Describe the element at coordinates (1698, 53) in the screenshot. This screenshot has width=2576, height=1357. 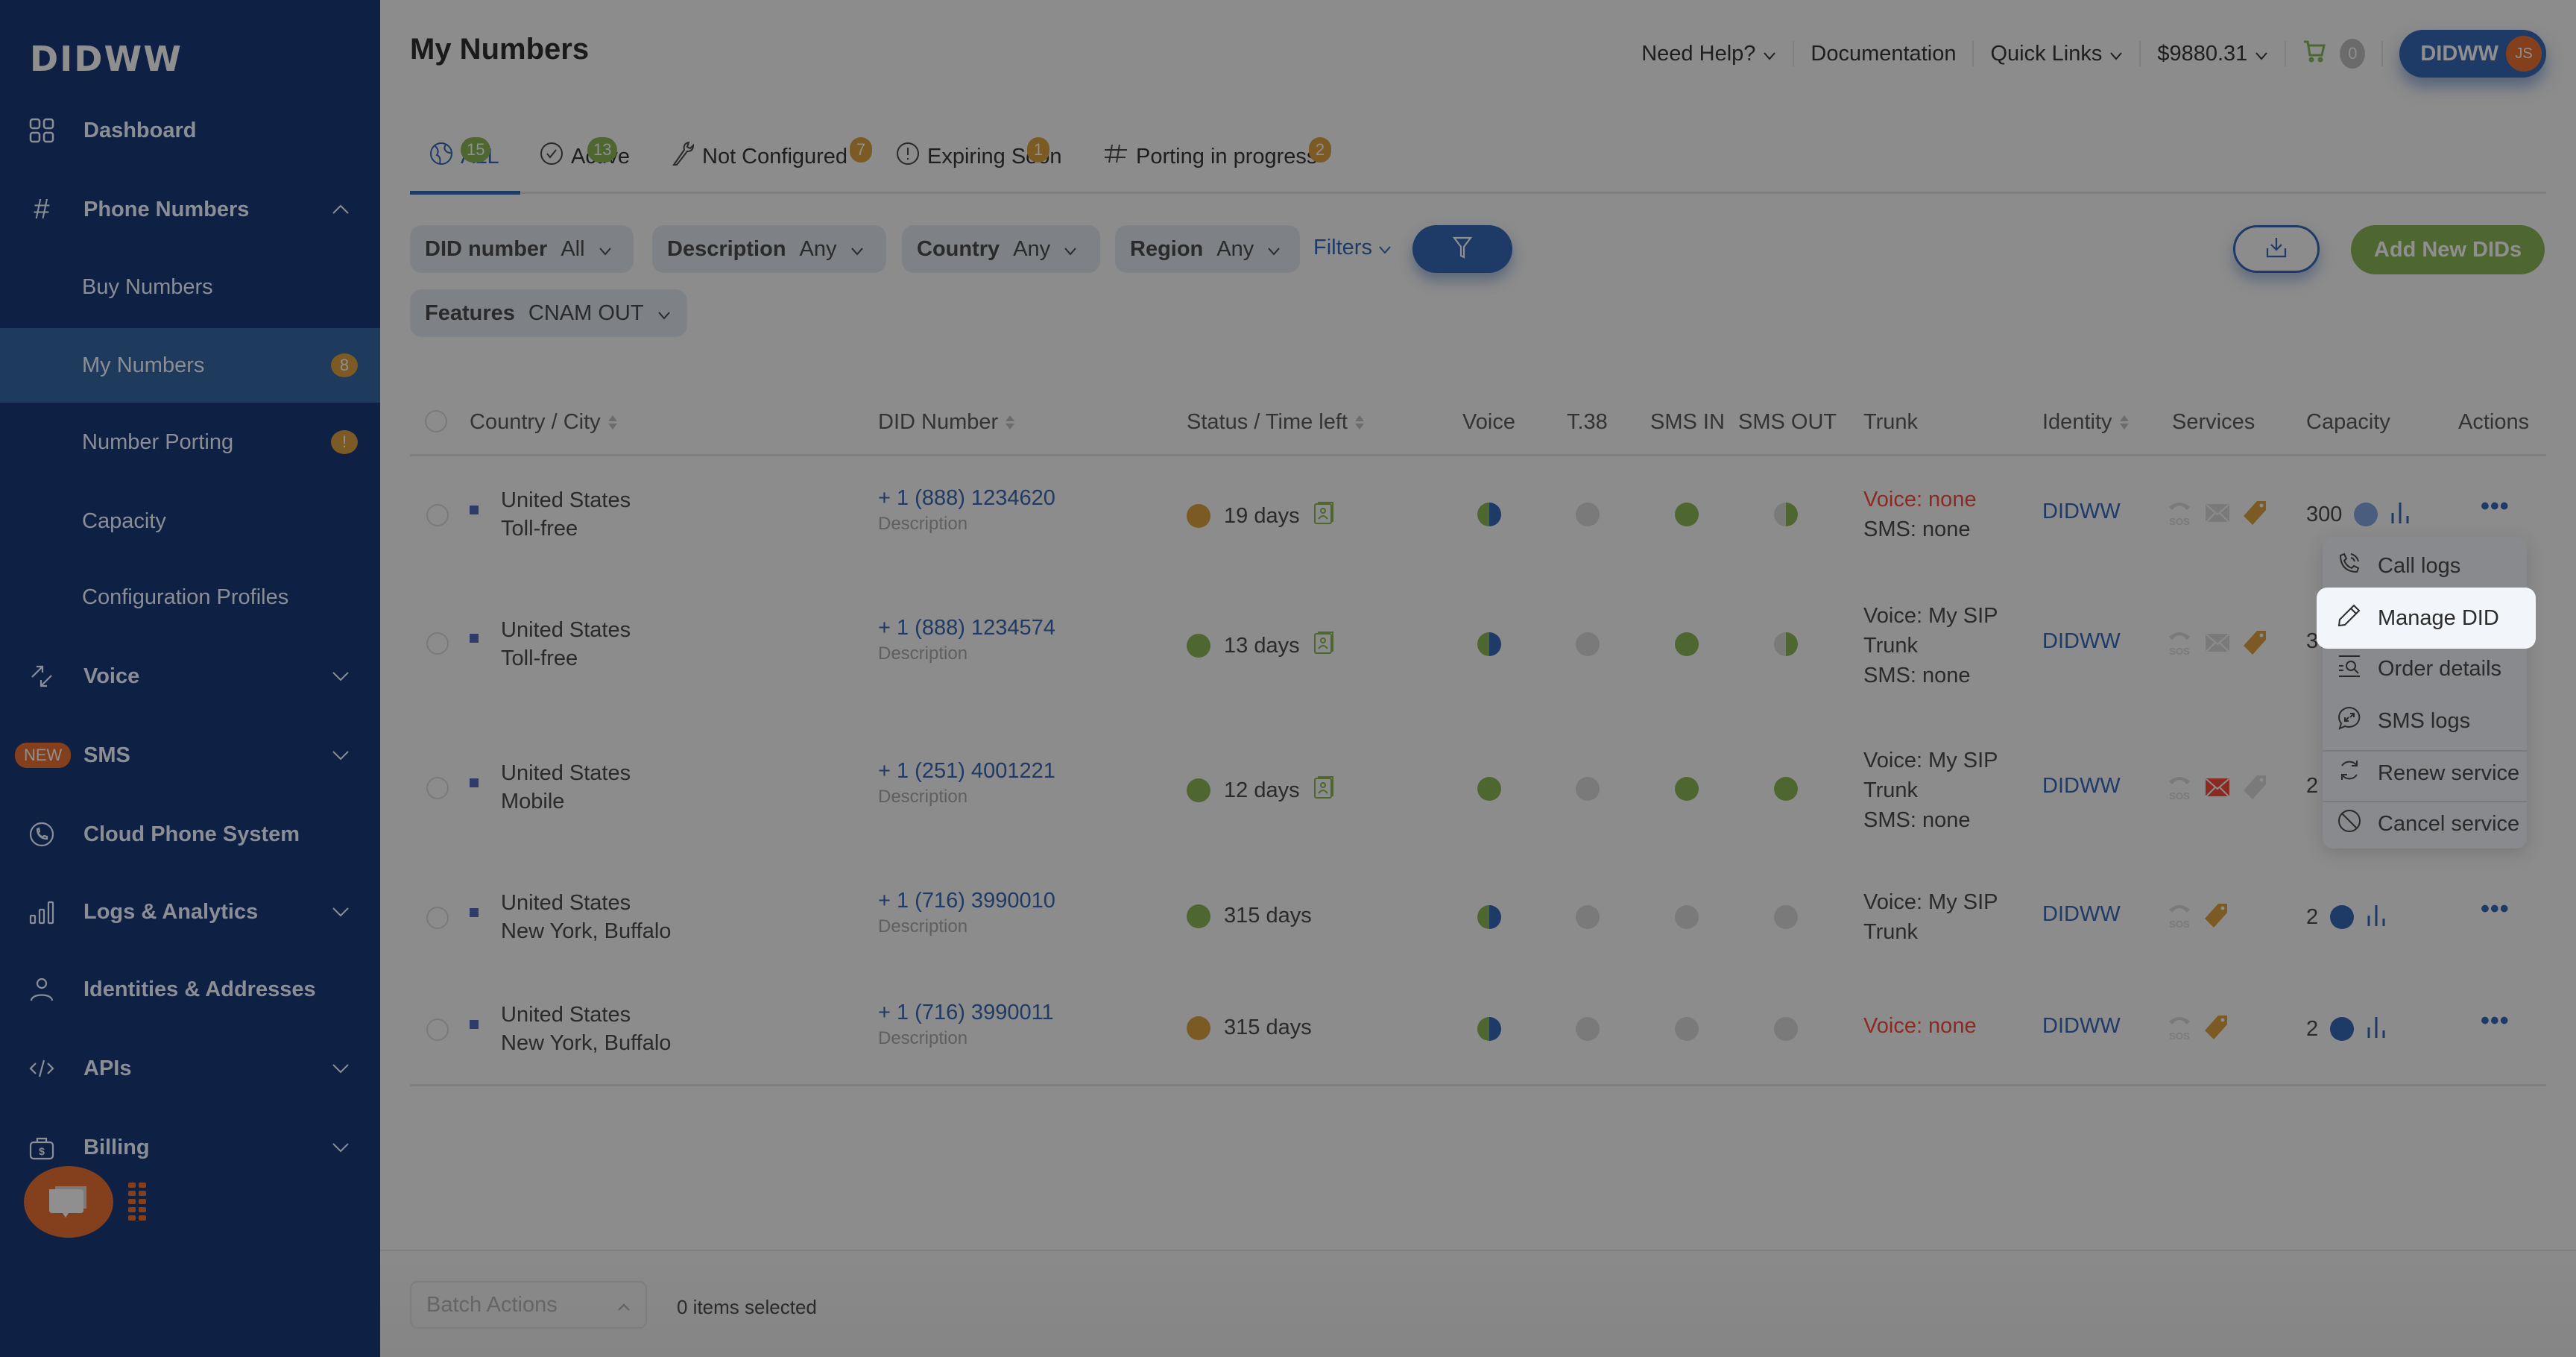
I see `need-help-label: Need Help?` at that location.